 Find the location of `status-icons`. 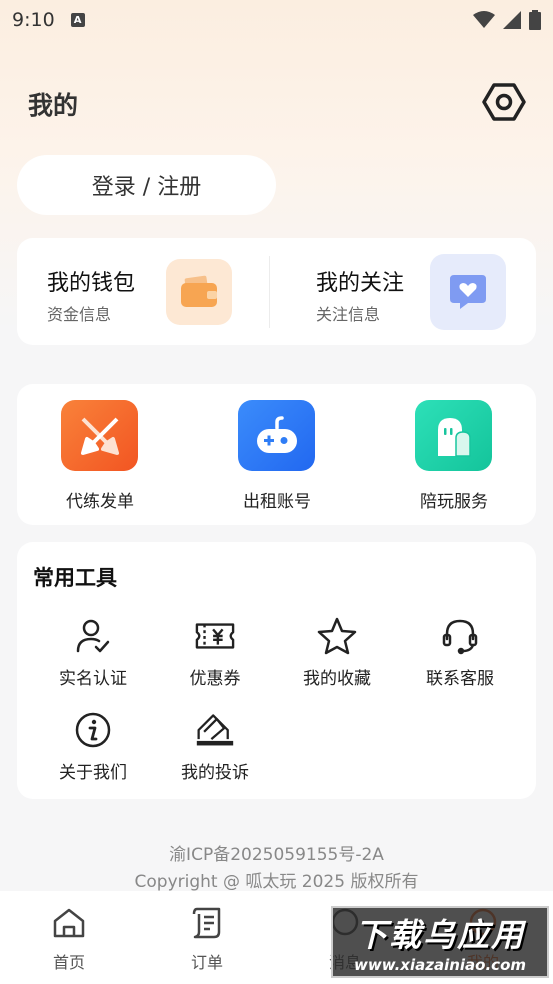

status-icons is located at coordinates (507, 20).